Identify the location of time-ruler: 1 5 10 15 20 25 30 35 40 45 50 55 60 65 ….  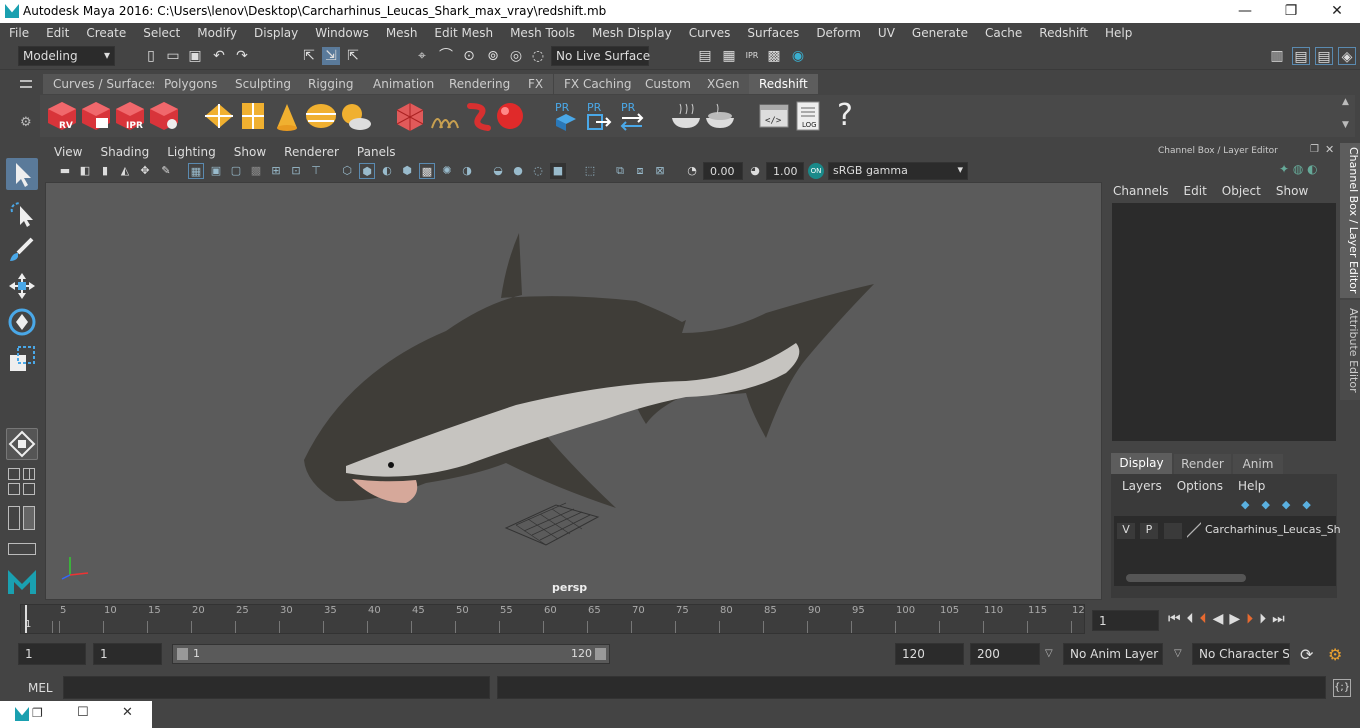
(552, 619).